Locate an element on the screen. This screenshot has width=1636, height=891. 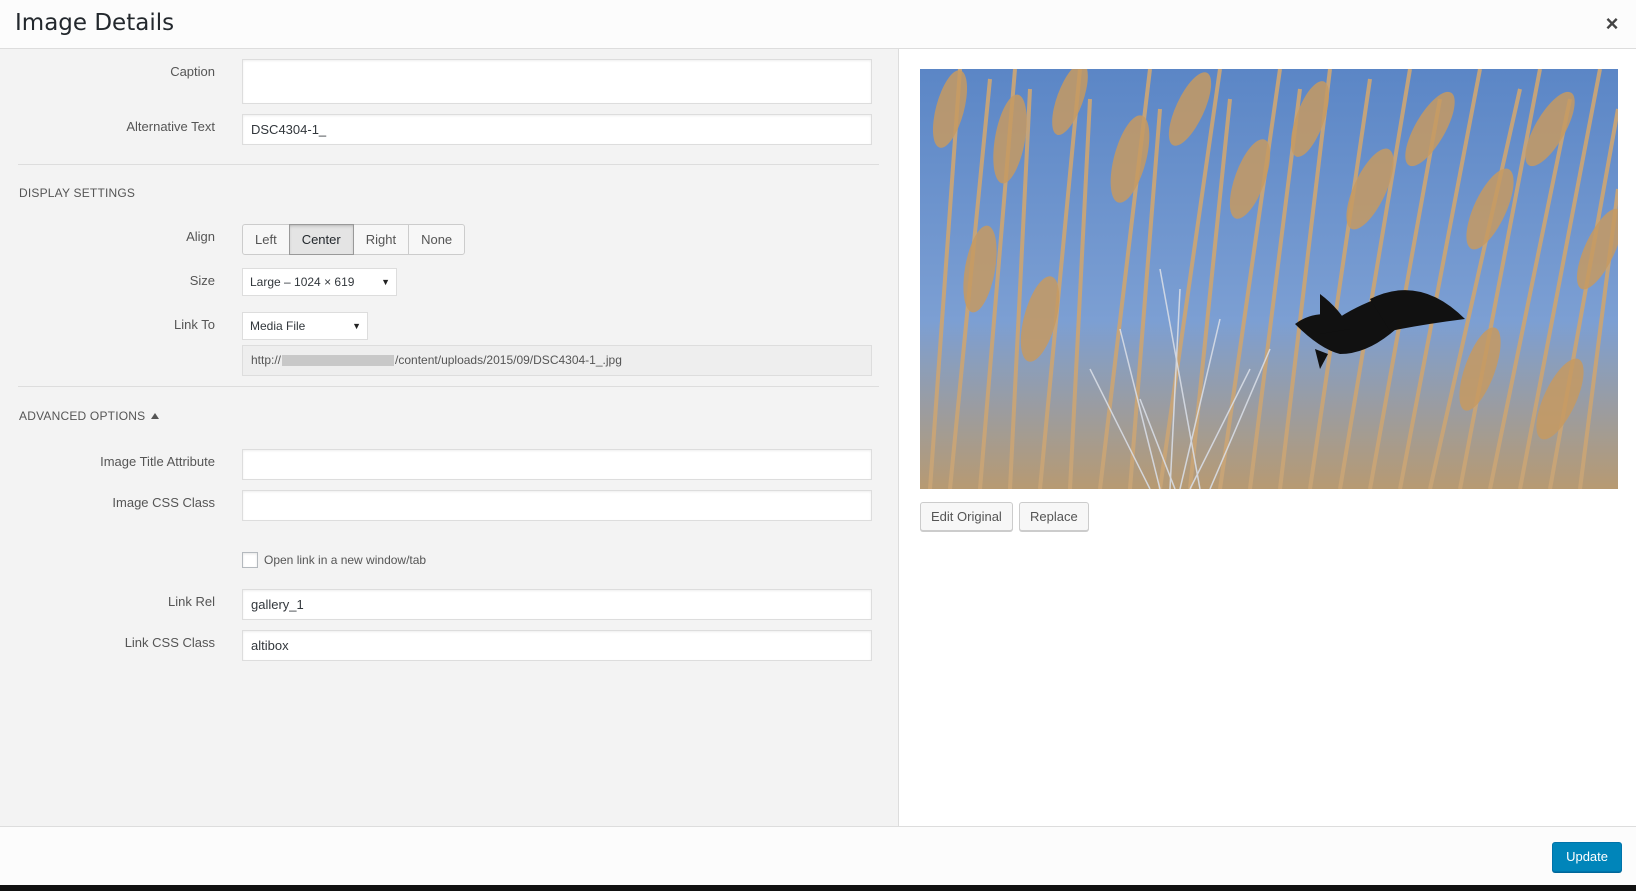
size-select-value: Large – 1024 × 619 is located at coordinates (302, 282).